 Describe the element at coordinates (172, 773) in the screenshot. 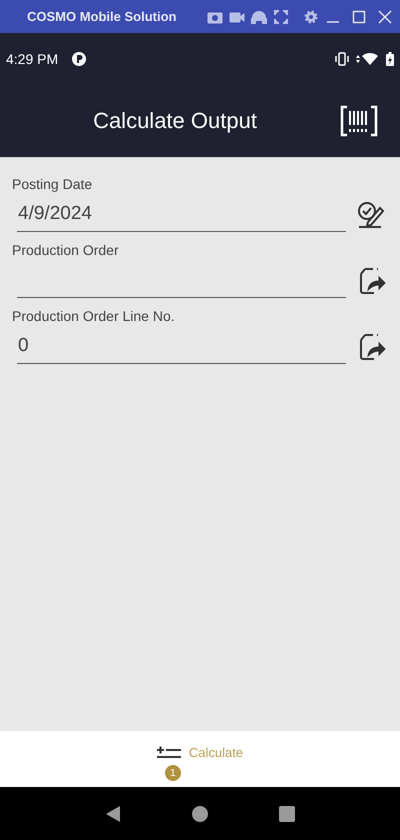

I see `count-badge: 1` at that location.